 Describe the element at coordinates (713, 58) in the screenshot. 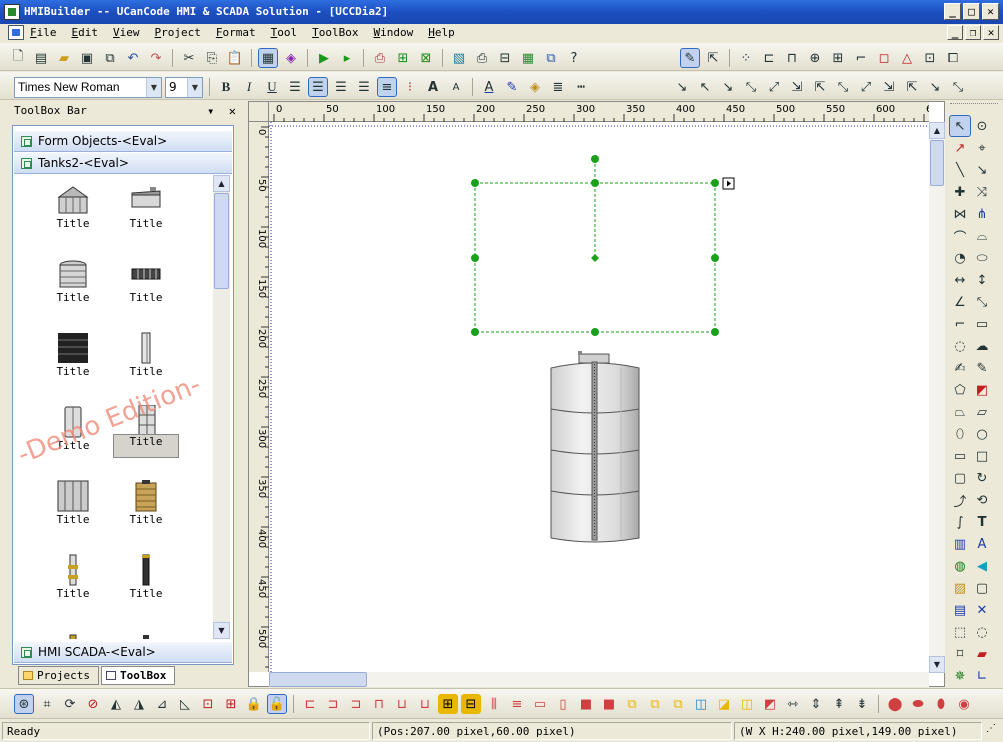

I see `pointer-mode-icon: ⇱` at that location.